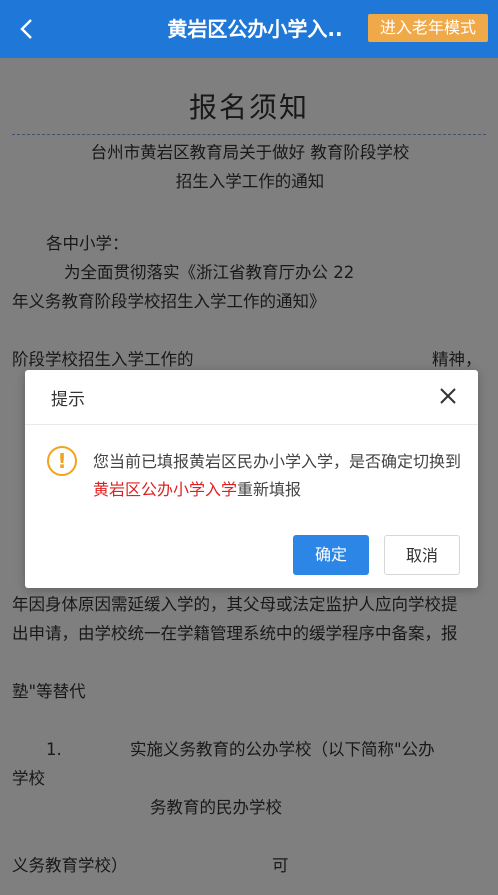 Image resolution: width=498 pixels, height=895 pixels. What do you see at coordinates (255, 29) in the screenshot?
I see `page-title: 黄岩区公办小学入..` at bounding box center [255, 29].